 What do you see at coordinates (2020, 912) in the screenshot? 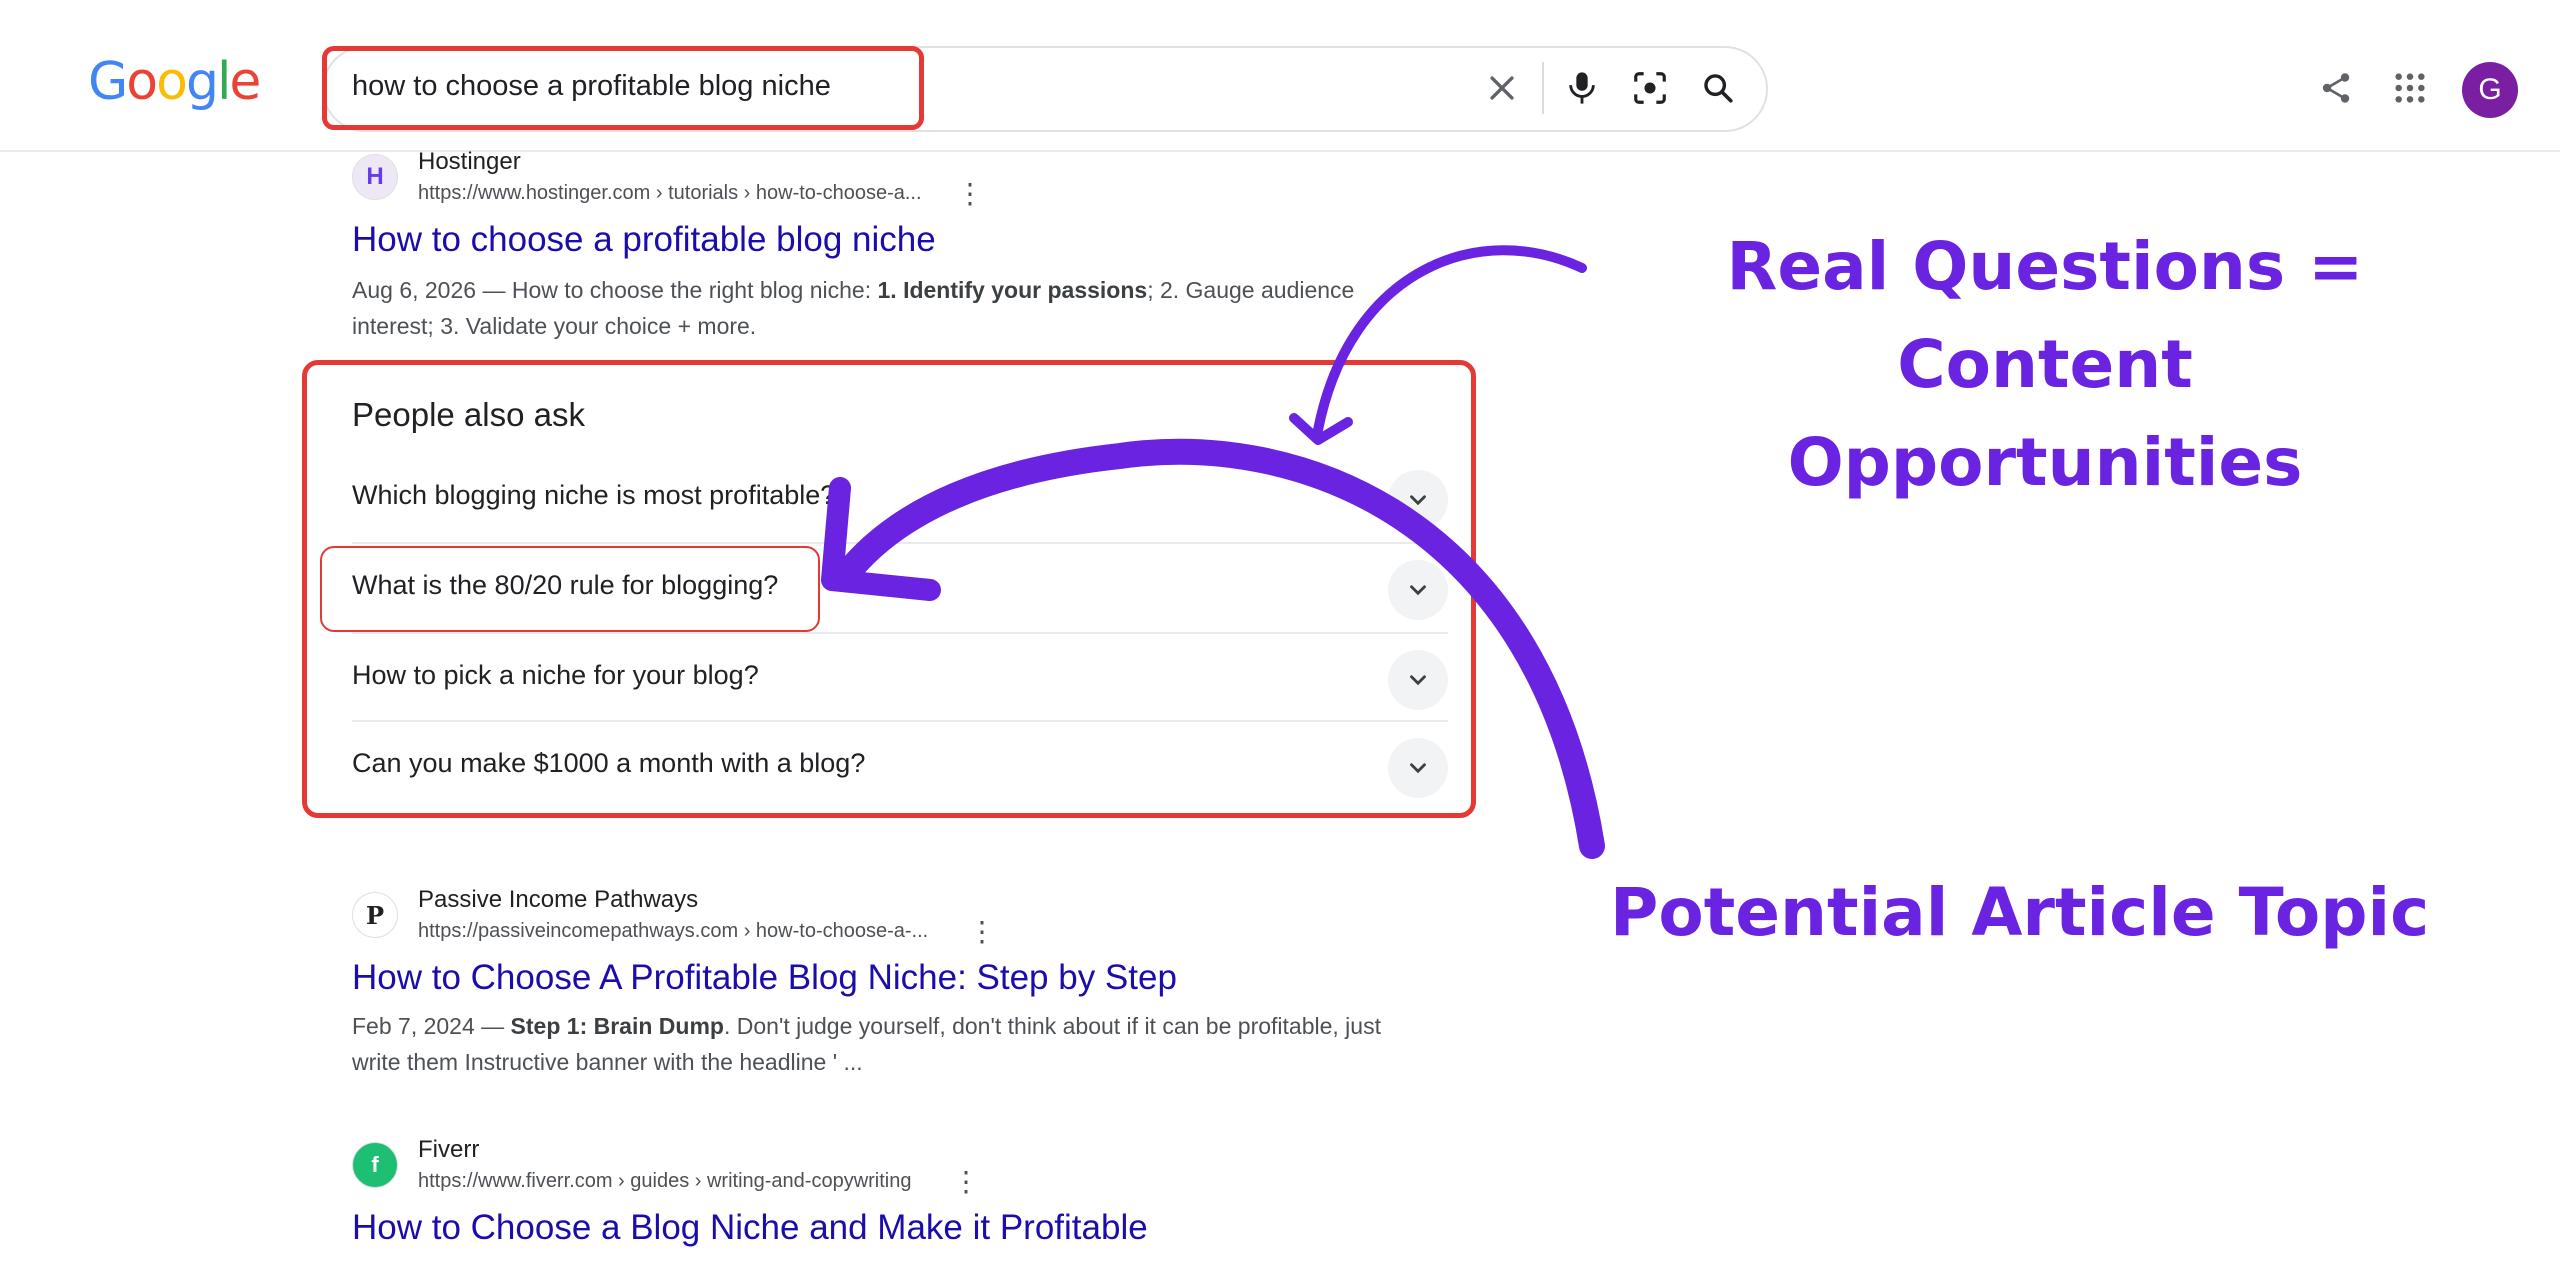
I see `annotation-article-topic: Potential Article Topic` at bounding box center [2020, 912].